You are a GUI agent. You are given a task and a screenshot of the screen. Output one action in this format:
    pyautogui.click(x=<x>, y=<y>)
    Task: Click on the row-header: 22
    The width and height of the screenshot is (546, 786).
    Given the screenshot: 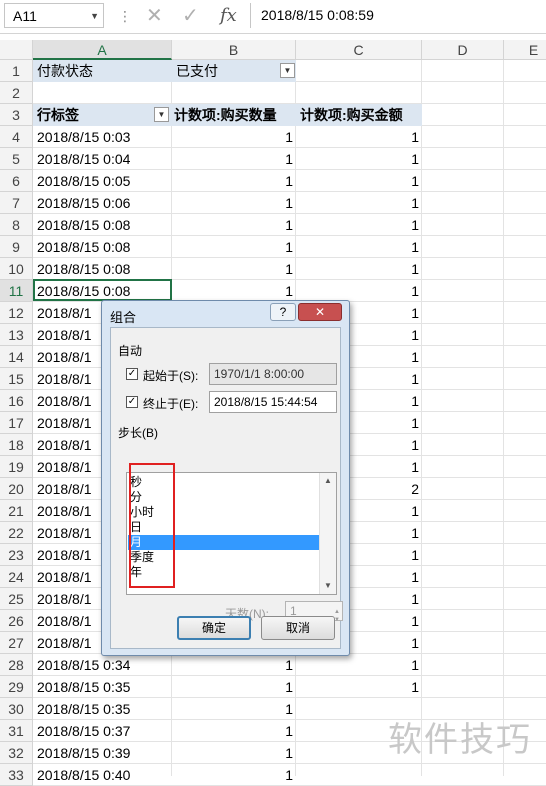 What is the action you would take?
    pyautogui.click(x=16, y=533)
    